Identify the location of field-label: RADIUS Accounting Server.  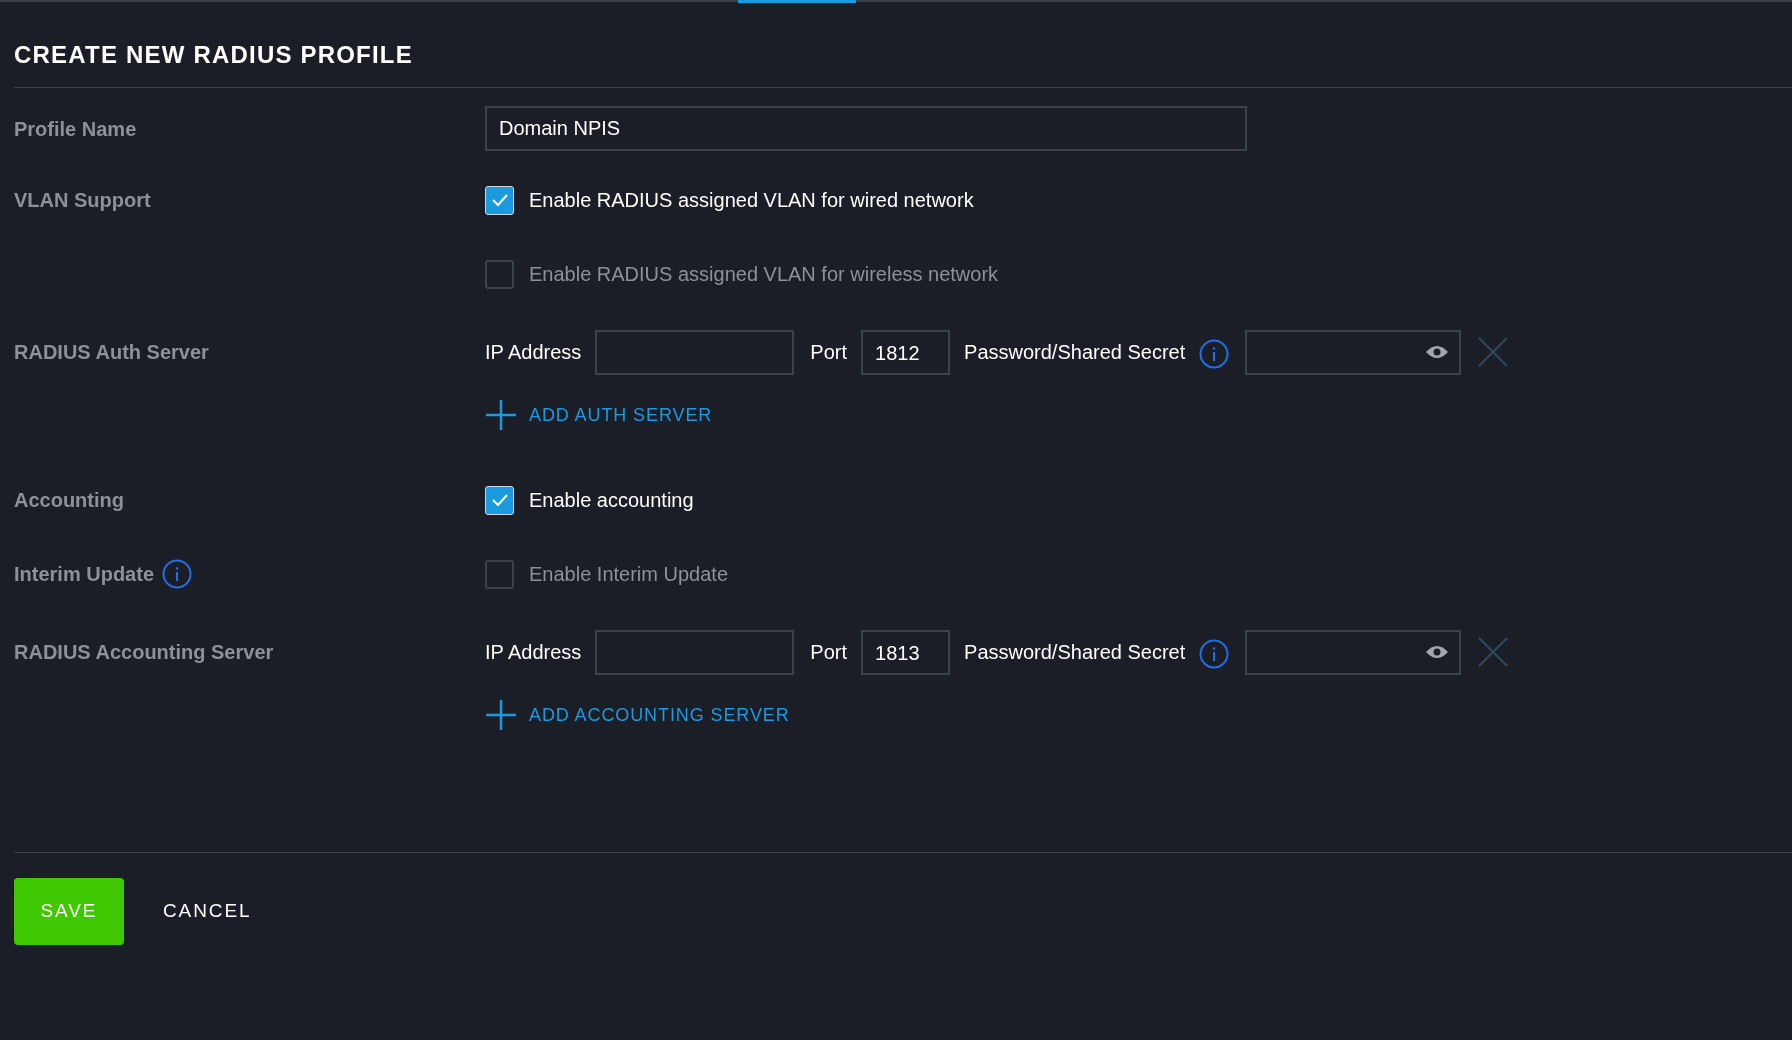
(144, 652).